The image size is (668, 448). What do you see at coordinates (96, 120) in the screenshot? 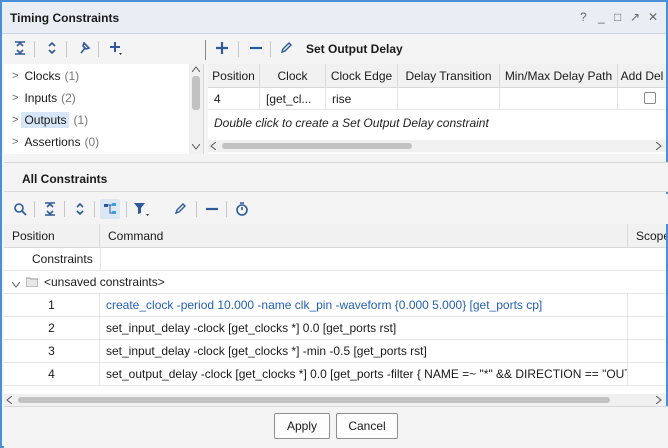
I see `tree-item-outputs: > Outputs (1)` at bounding box center [96, 120].